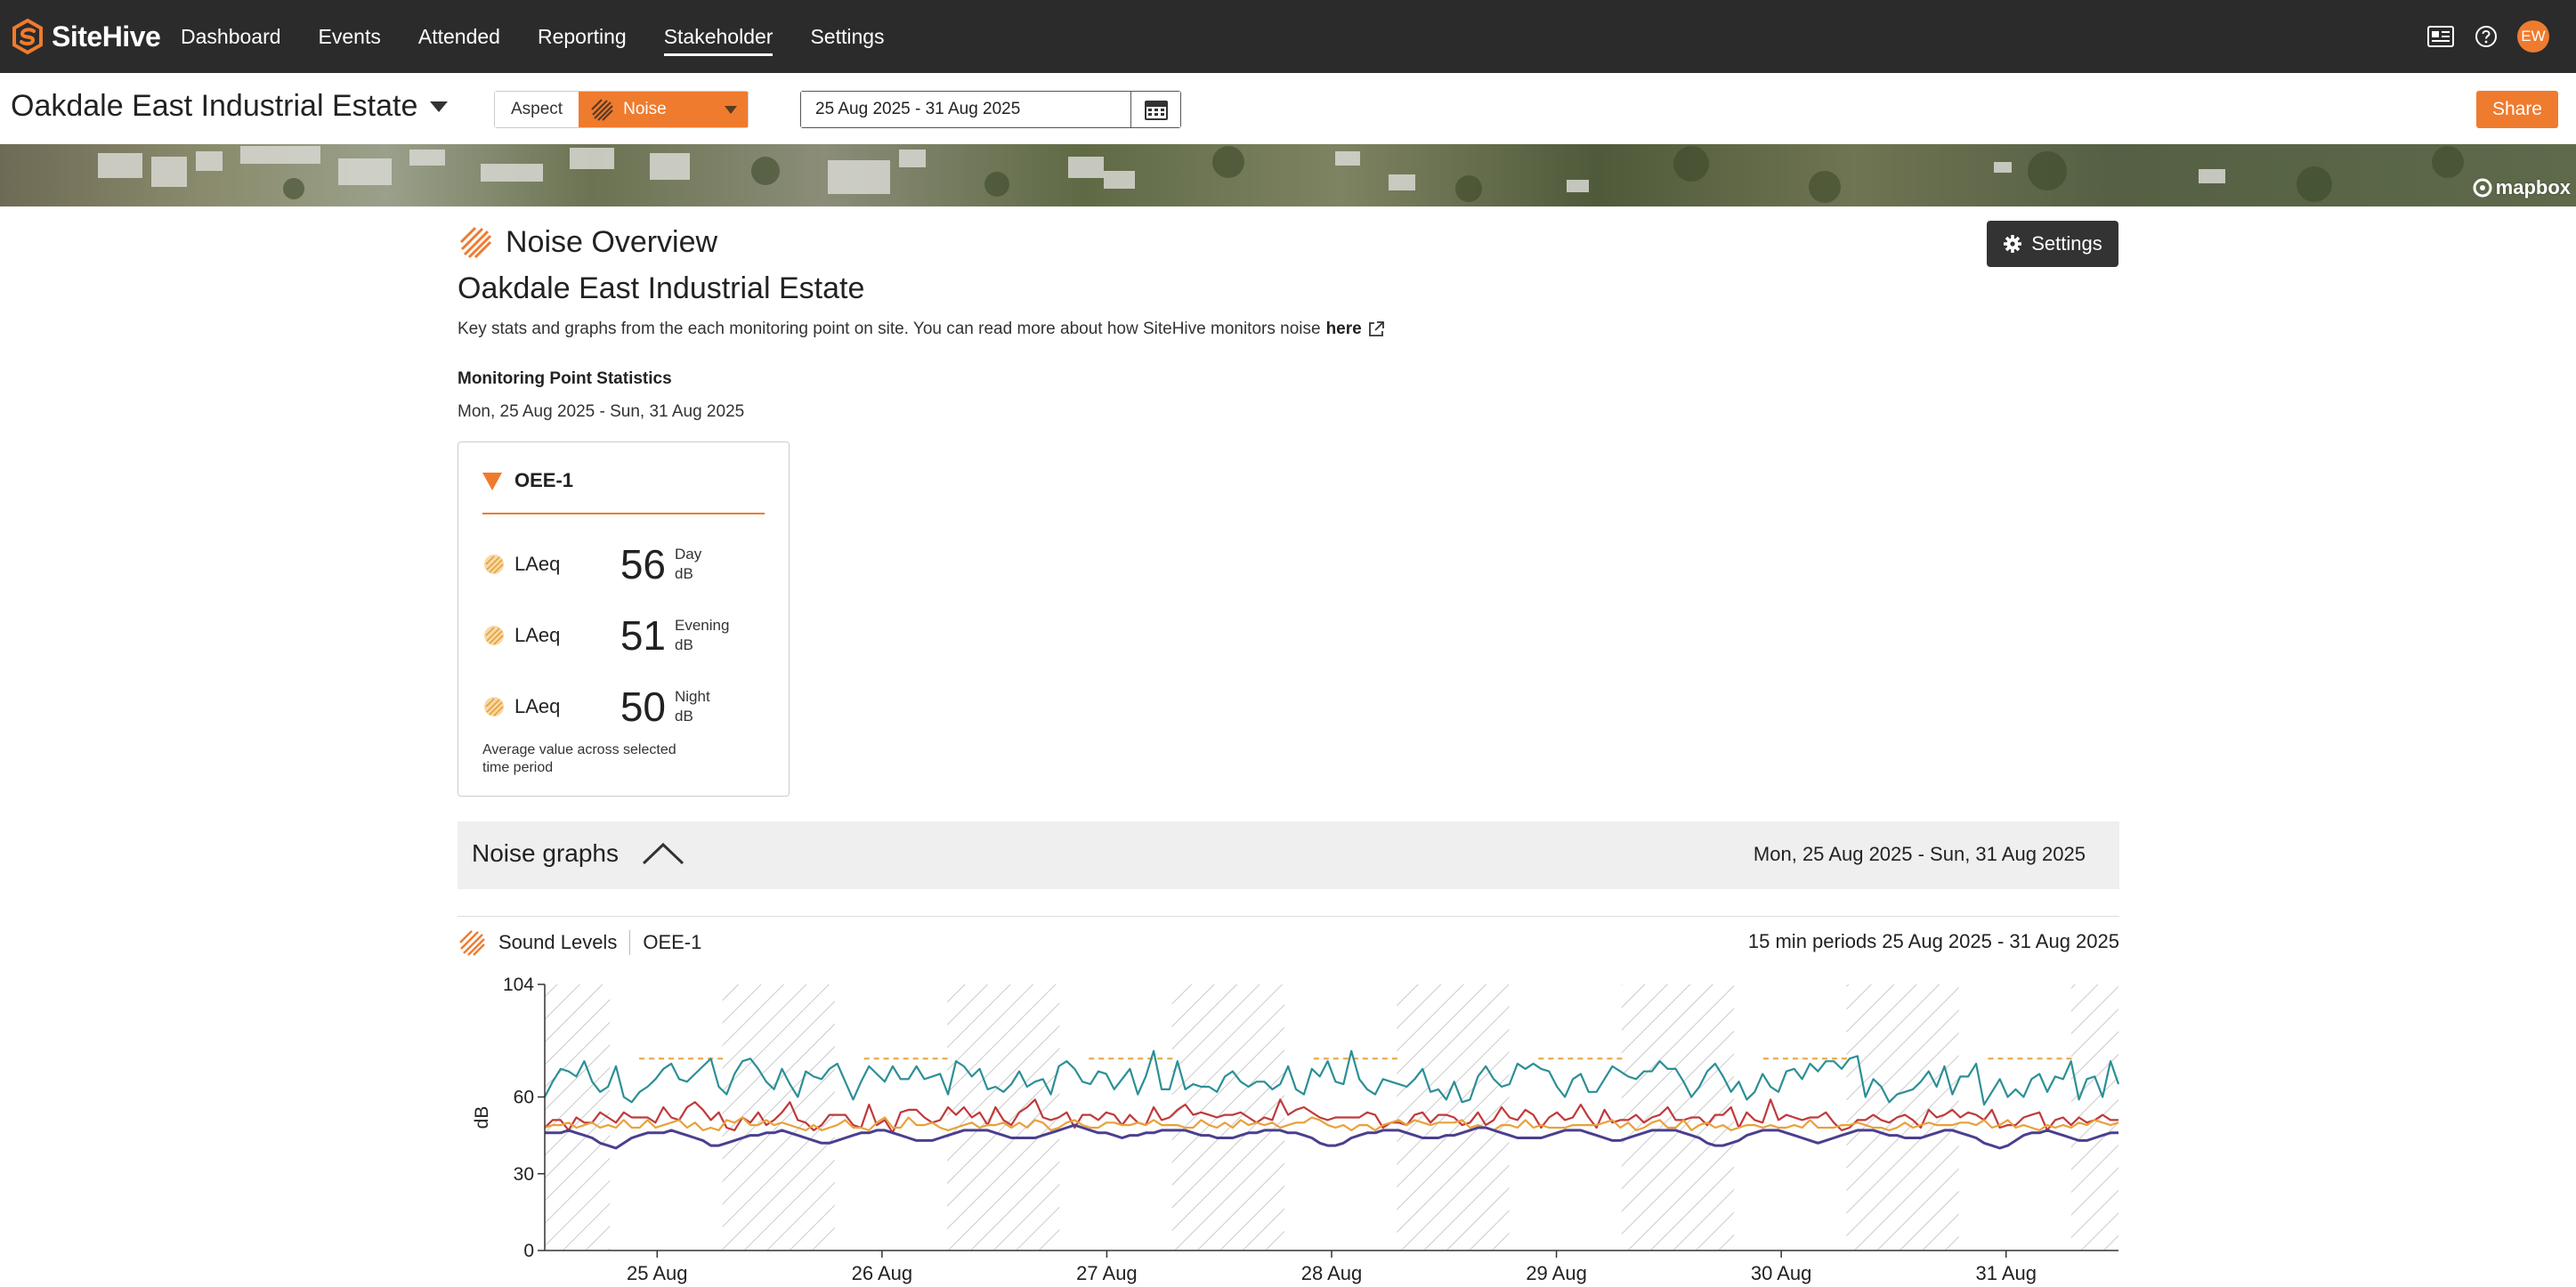  What do you see at coordinates (492, 481) in the screenshot?
I see `monitor-marker-icon` at bounding box center [492, 481].